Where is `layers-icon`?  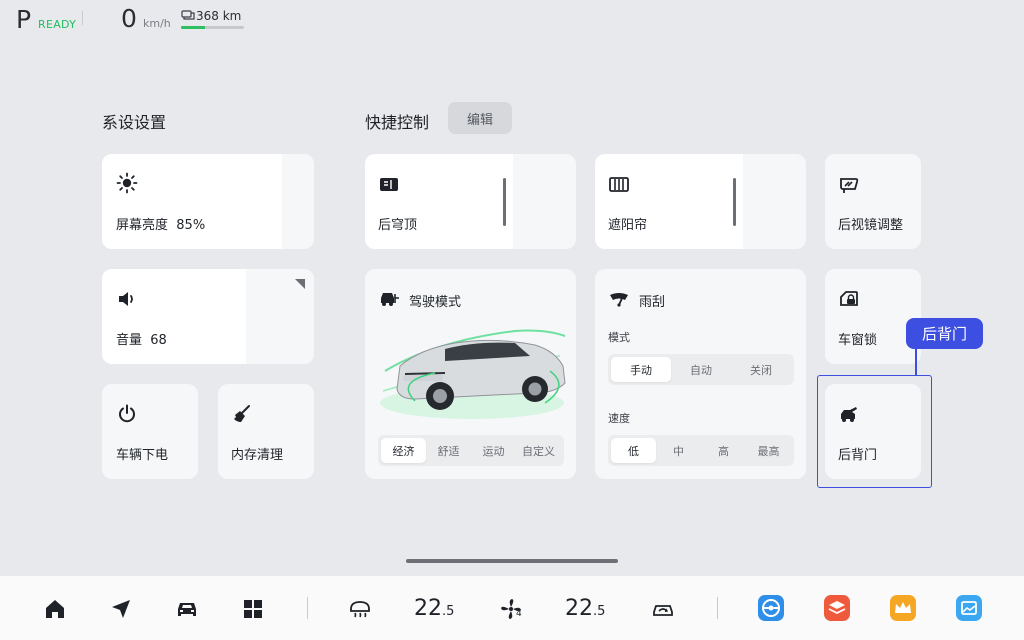 layers-icon is located at coordinates (837, 608).